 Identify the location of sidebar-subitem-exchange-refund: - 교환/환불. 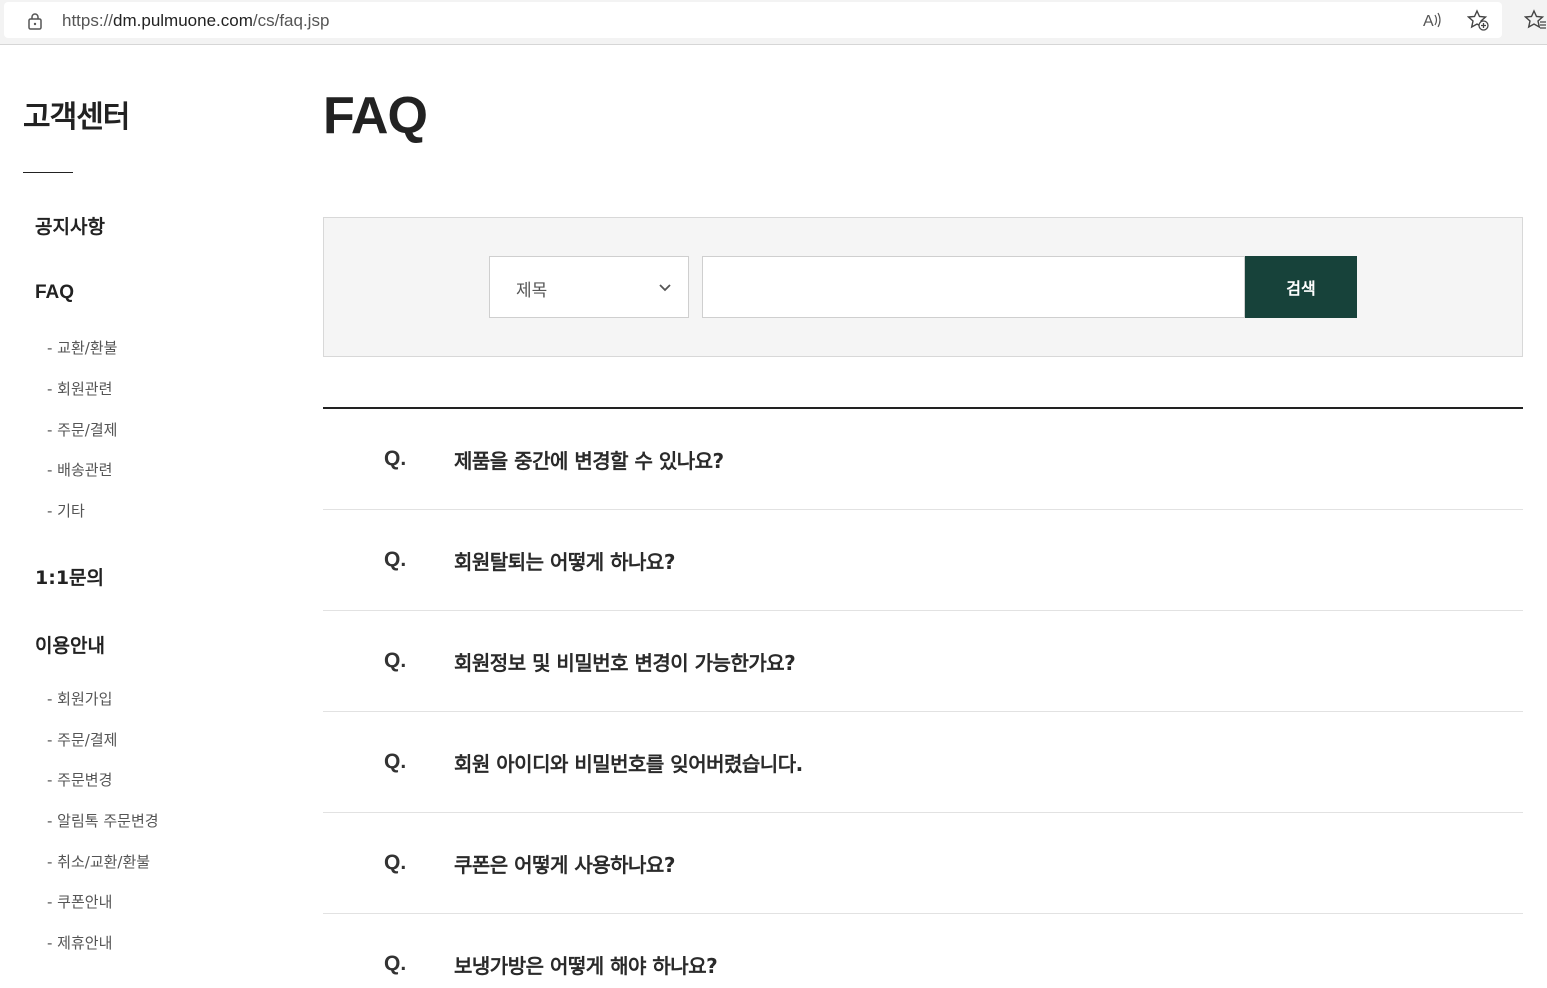
(82, 347).